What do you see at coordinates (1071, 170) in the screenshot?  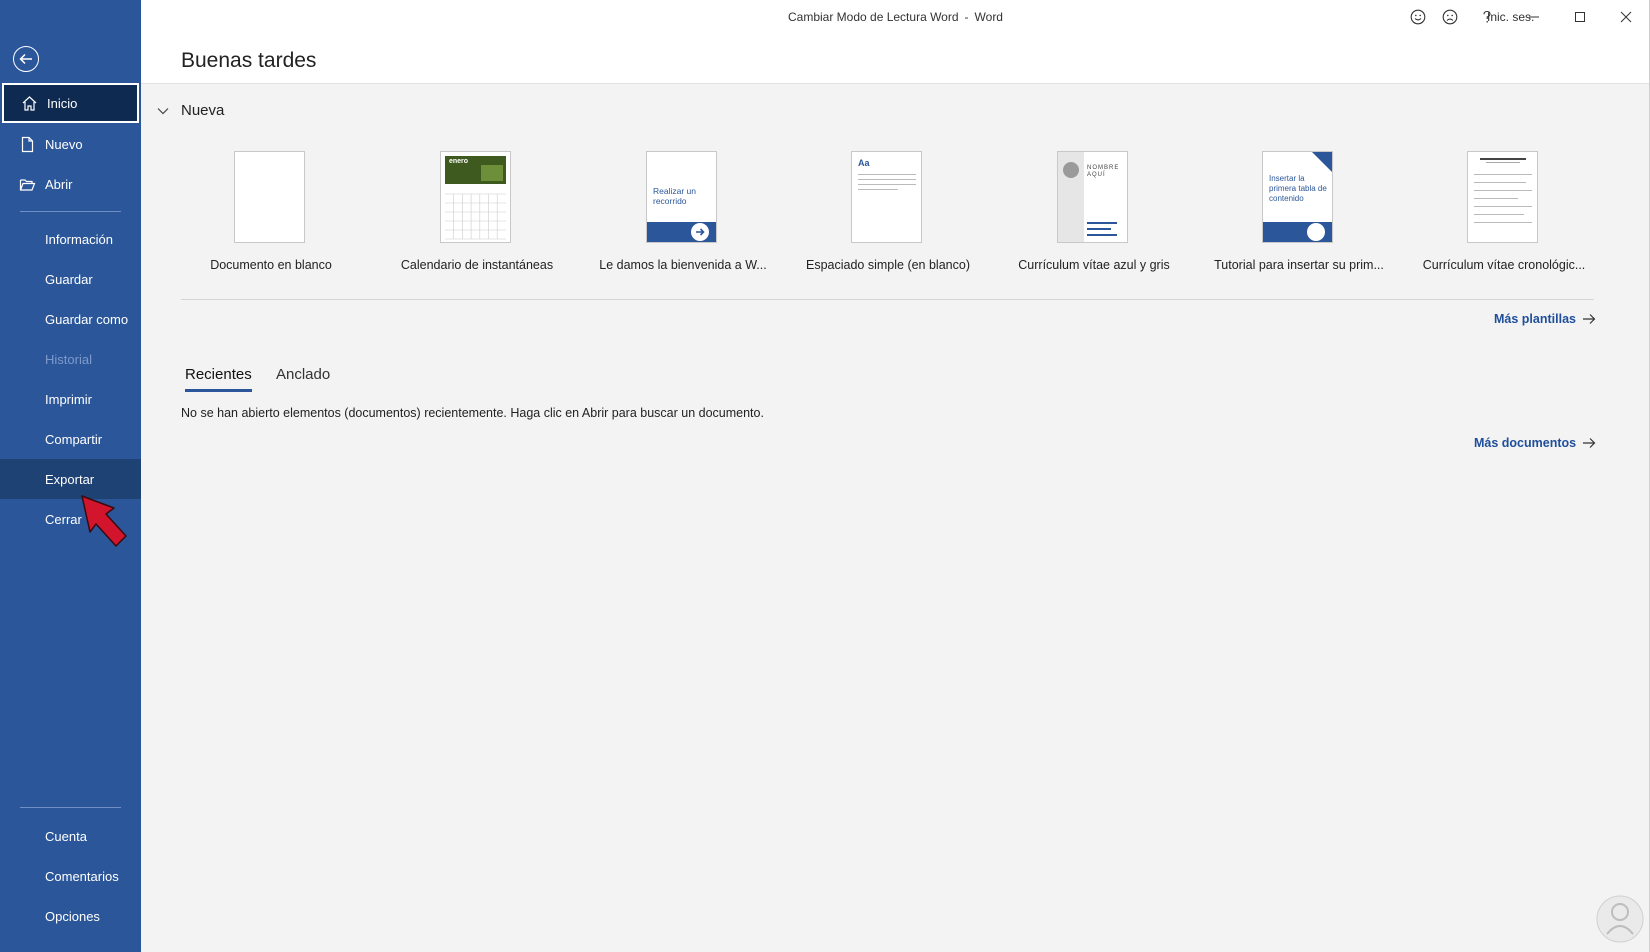 I see `cv-photo` at bounding box center [1071, 170].